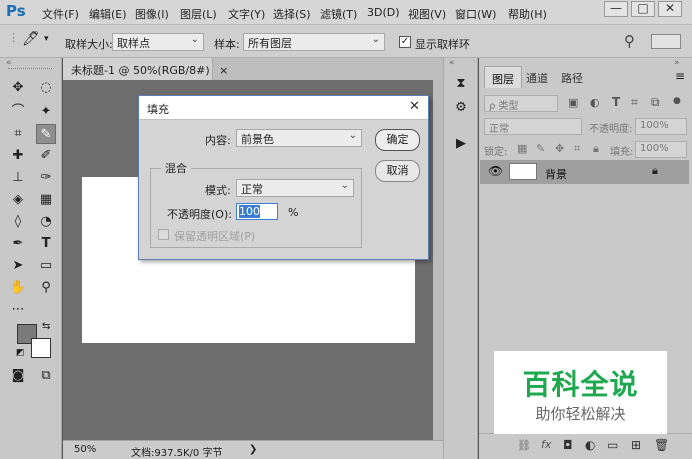 The image size is (692, 459). I want to click on tab-channels: 通道, so click(537, 77).